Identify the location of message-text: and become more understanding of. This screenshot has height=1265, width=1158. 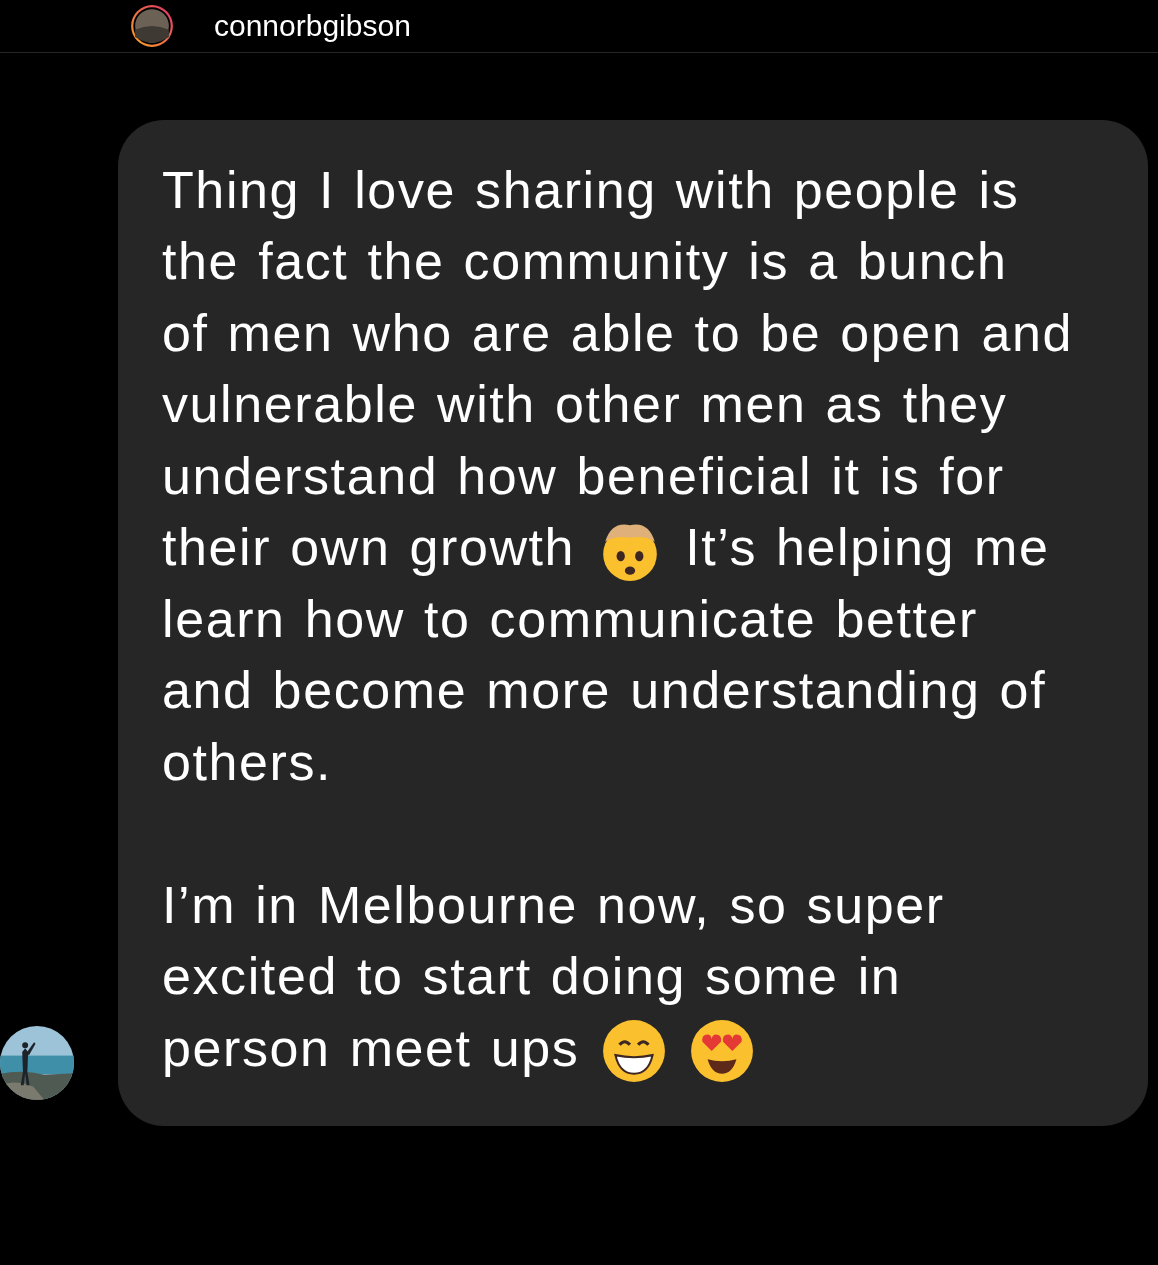
(604, 690).